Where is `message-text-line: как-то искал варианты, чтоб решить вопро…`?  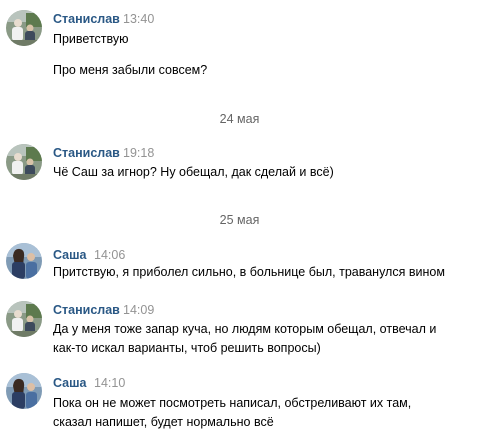 message-text-line: как-то искал варианты, чтоб решить вопро… is located at coordinates (187, 348).